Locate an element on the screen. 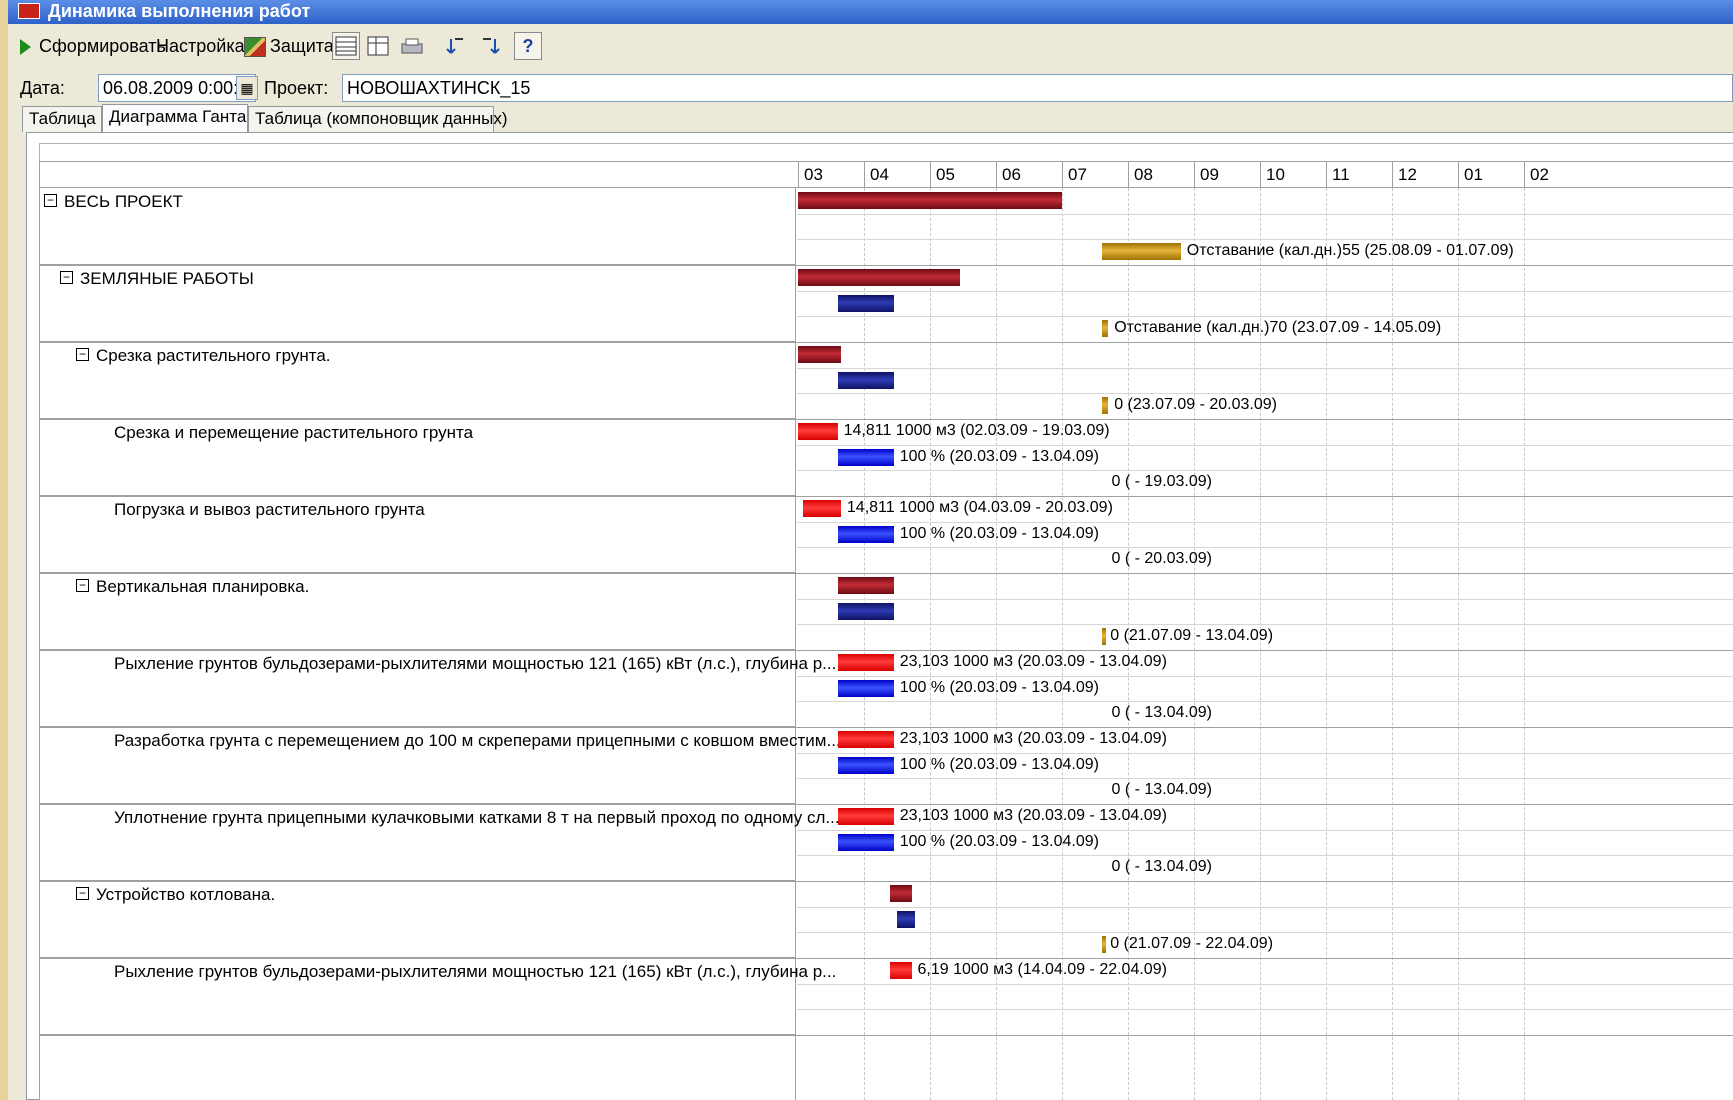 The image size is (1733, 1100). plan-label: 6,19 1000 м3 (14.04.09 - 22.04.09) is located at coordinates (1042, 969).